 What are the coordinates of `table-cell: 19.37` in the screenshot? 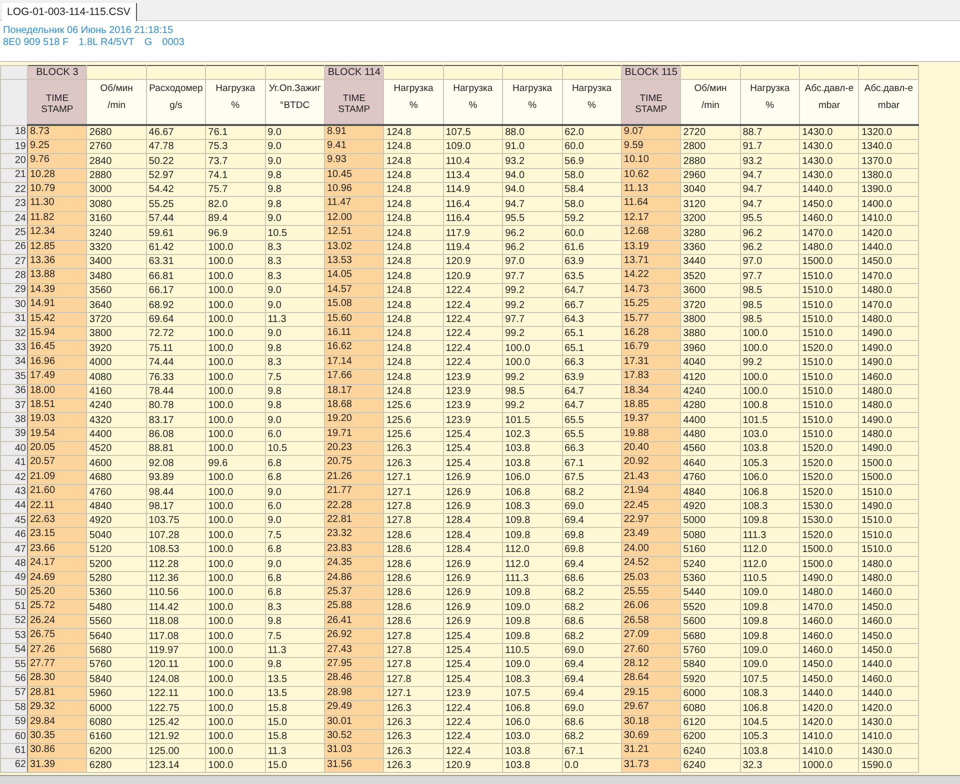 It's located at (651, 420).